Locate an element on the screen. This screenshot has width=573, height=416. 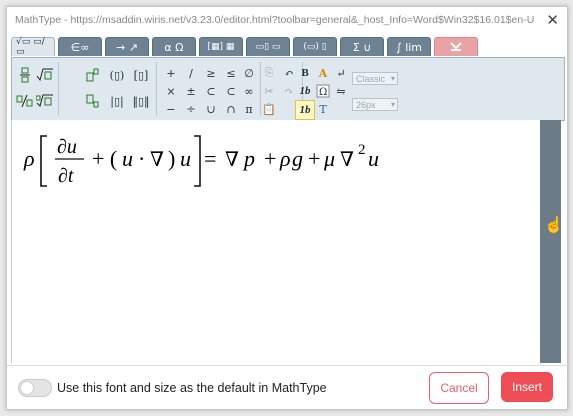
greek-tab-icon: α Ω is located at coordinates (174, 47).